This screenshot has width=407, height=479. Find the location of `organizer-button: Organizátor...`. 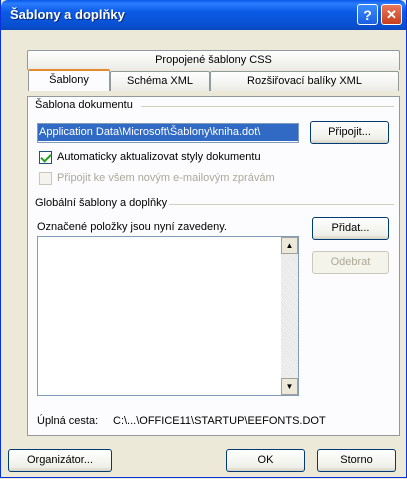

organizer-button: Organizátor... is located at coordinates (60, 460).